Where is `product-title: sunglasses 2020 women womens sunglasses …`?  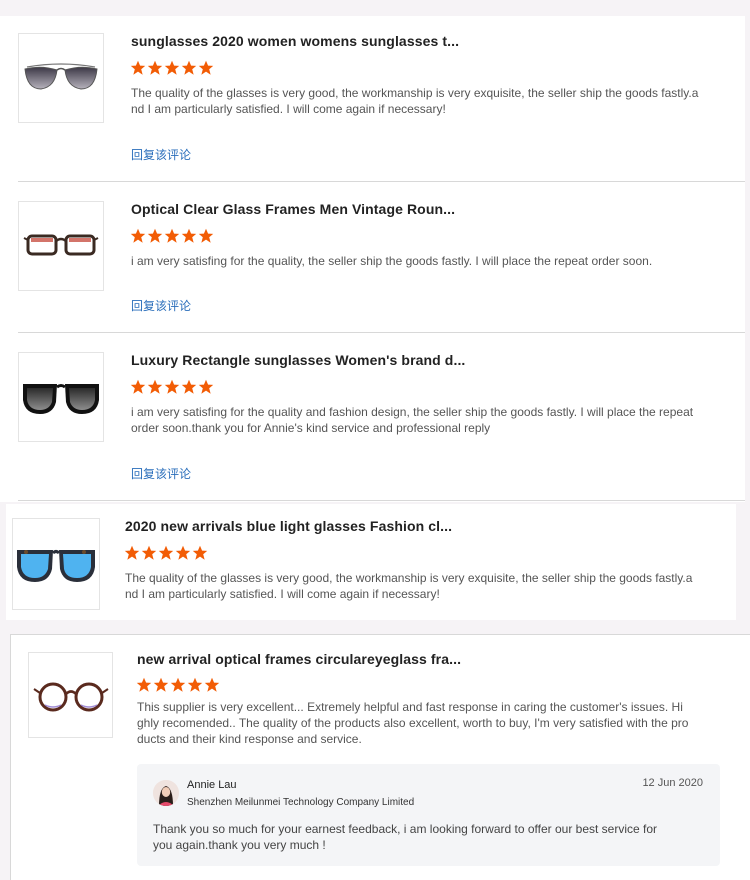
product-title: sunglasses 2020 women womens sunglasses … is located at coordinates (295, 41).